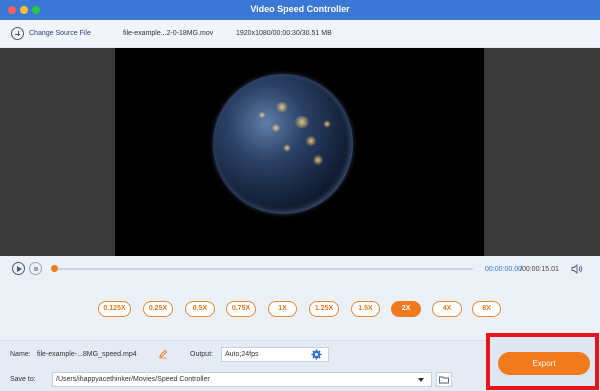  I want to click on change-source-file-button: Change Source File, so click(51, 33).